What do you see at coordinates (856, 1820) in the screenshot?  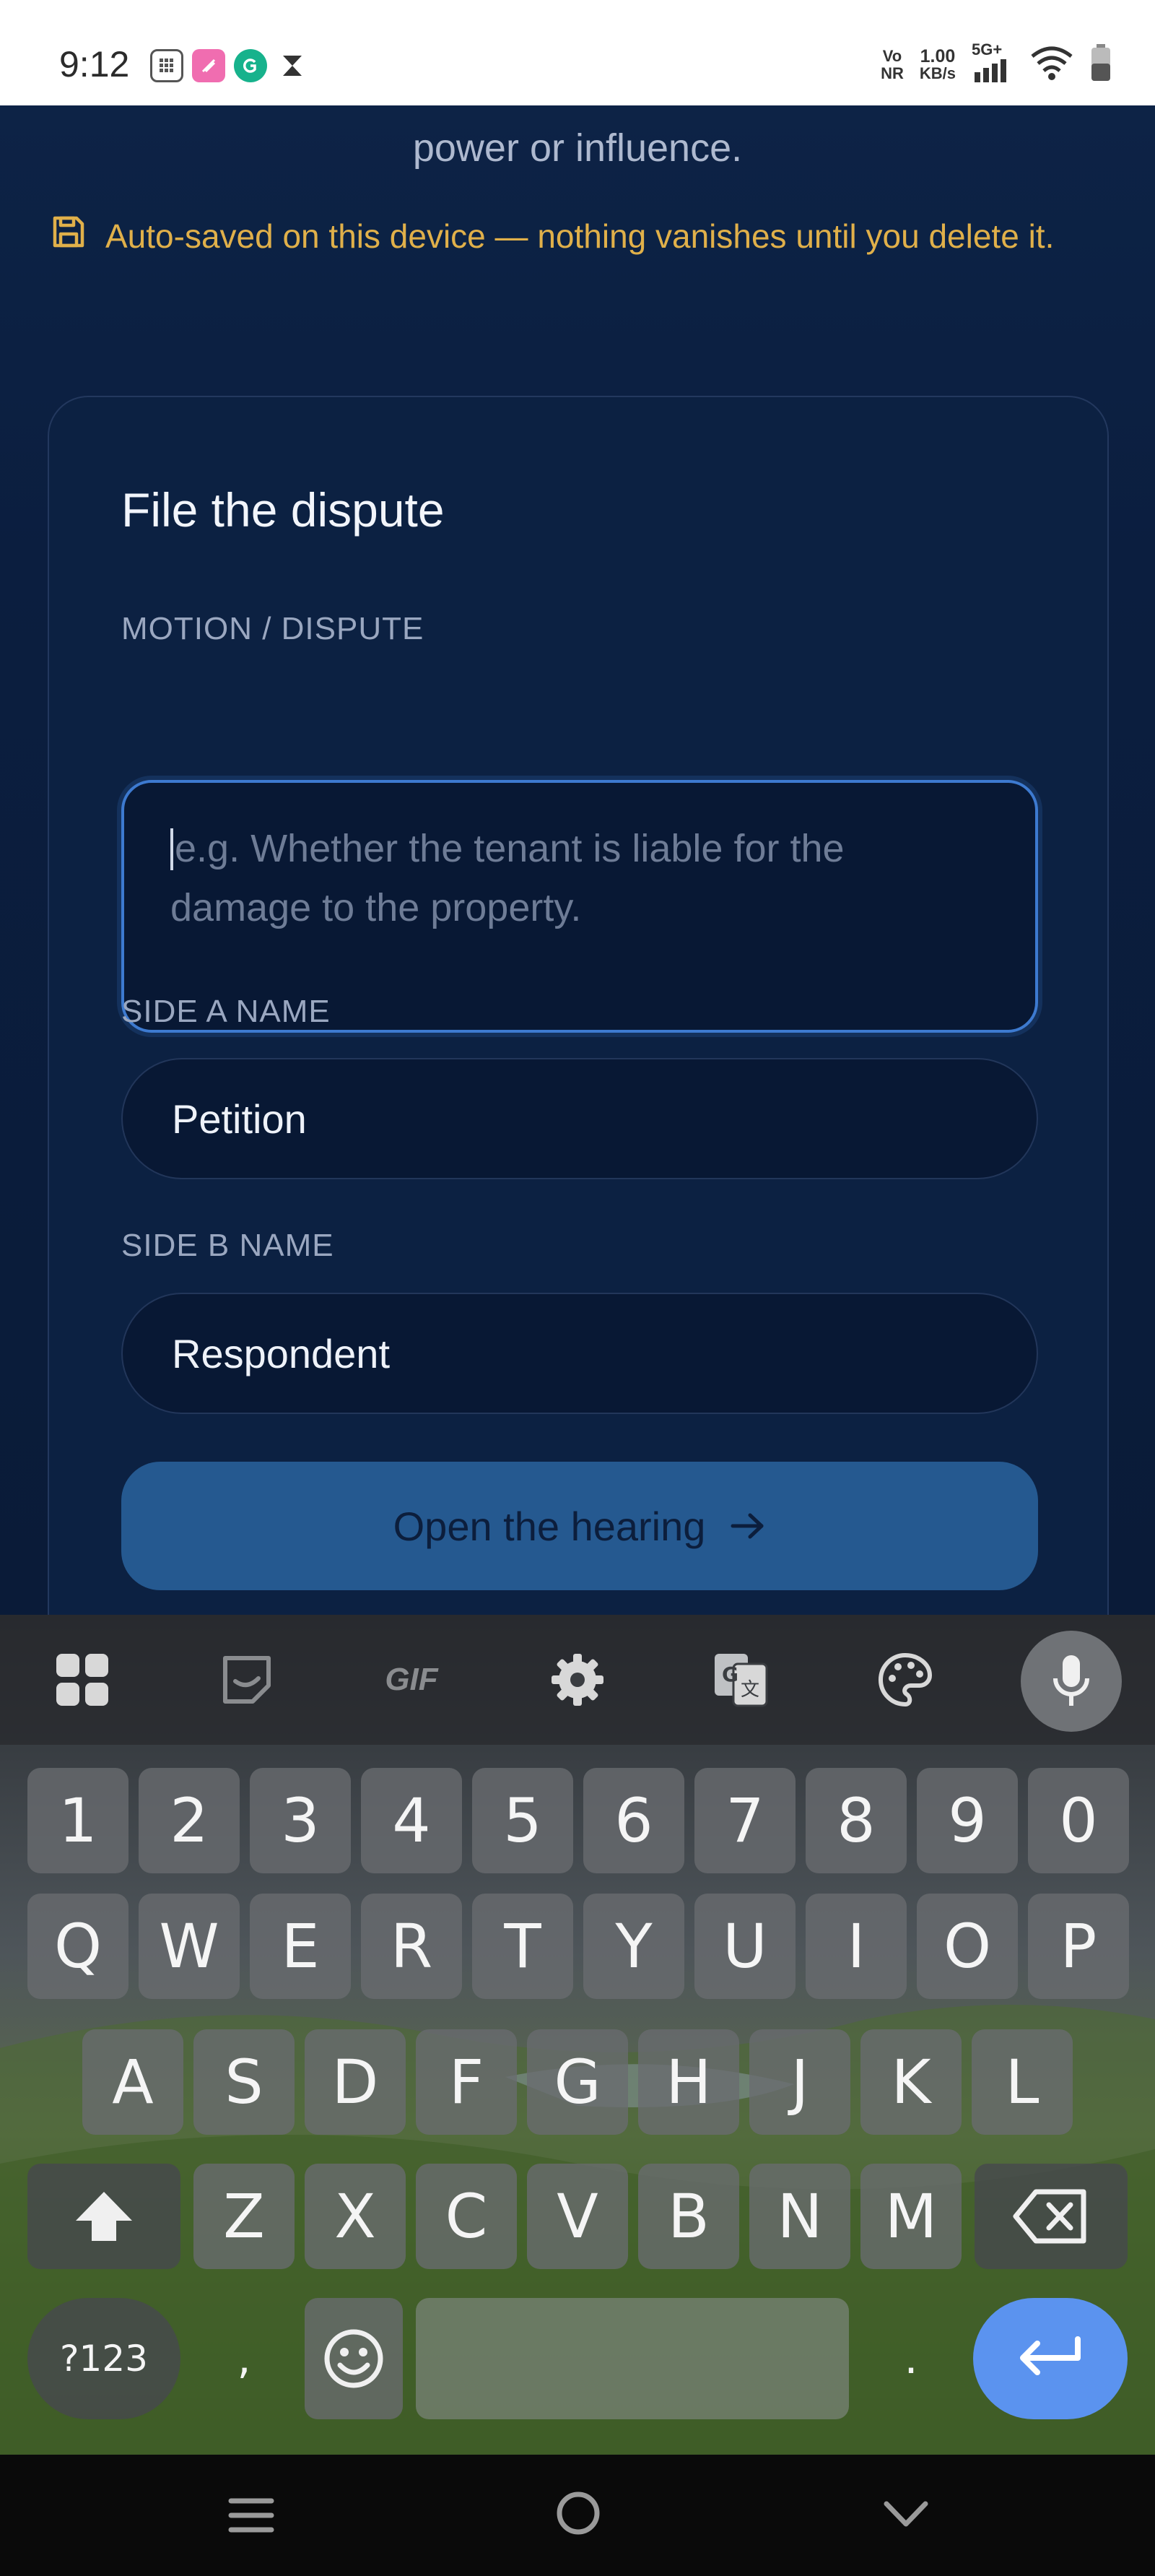 I see `key-8: 8` at bounding box center [856, 1820].